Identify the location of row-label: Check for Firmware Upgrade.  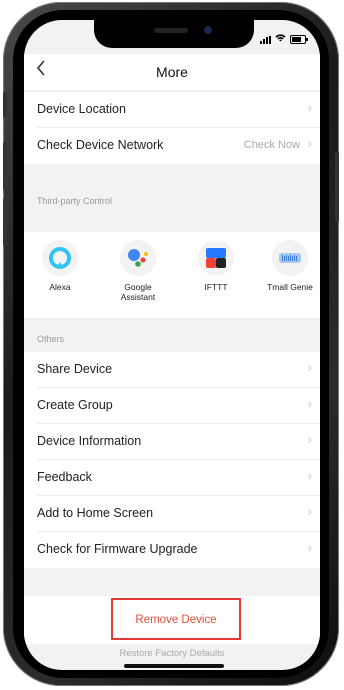
(117, 549).